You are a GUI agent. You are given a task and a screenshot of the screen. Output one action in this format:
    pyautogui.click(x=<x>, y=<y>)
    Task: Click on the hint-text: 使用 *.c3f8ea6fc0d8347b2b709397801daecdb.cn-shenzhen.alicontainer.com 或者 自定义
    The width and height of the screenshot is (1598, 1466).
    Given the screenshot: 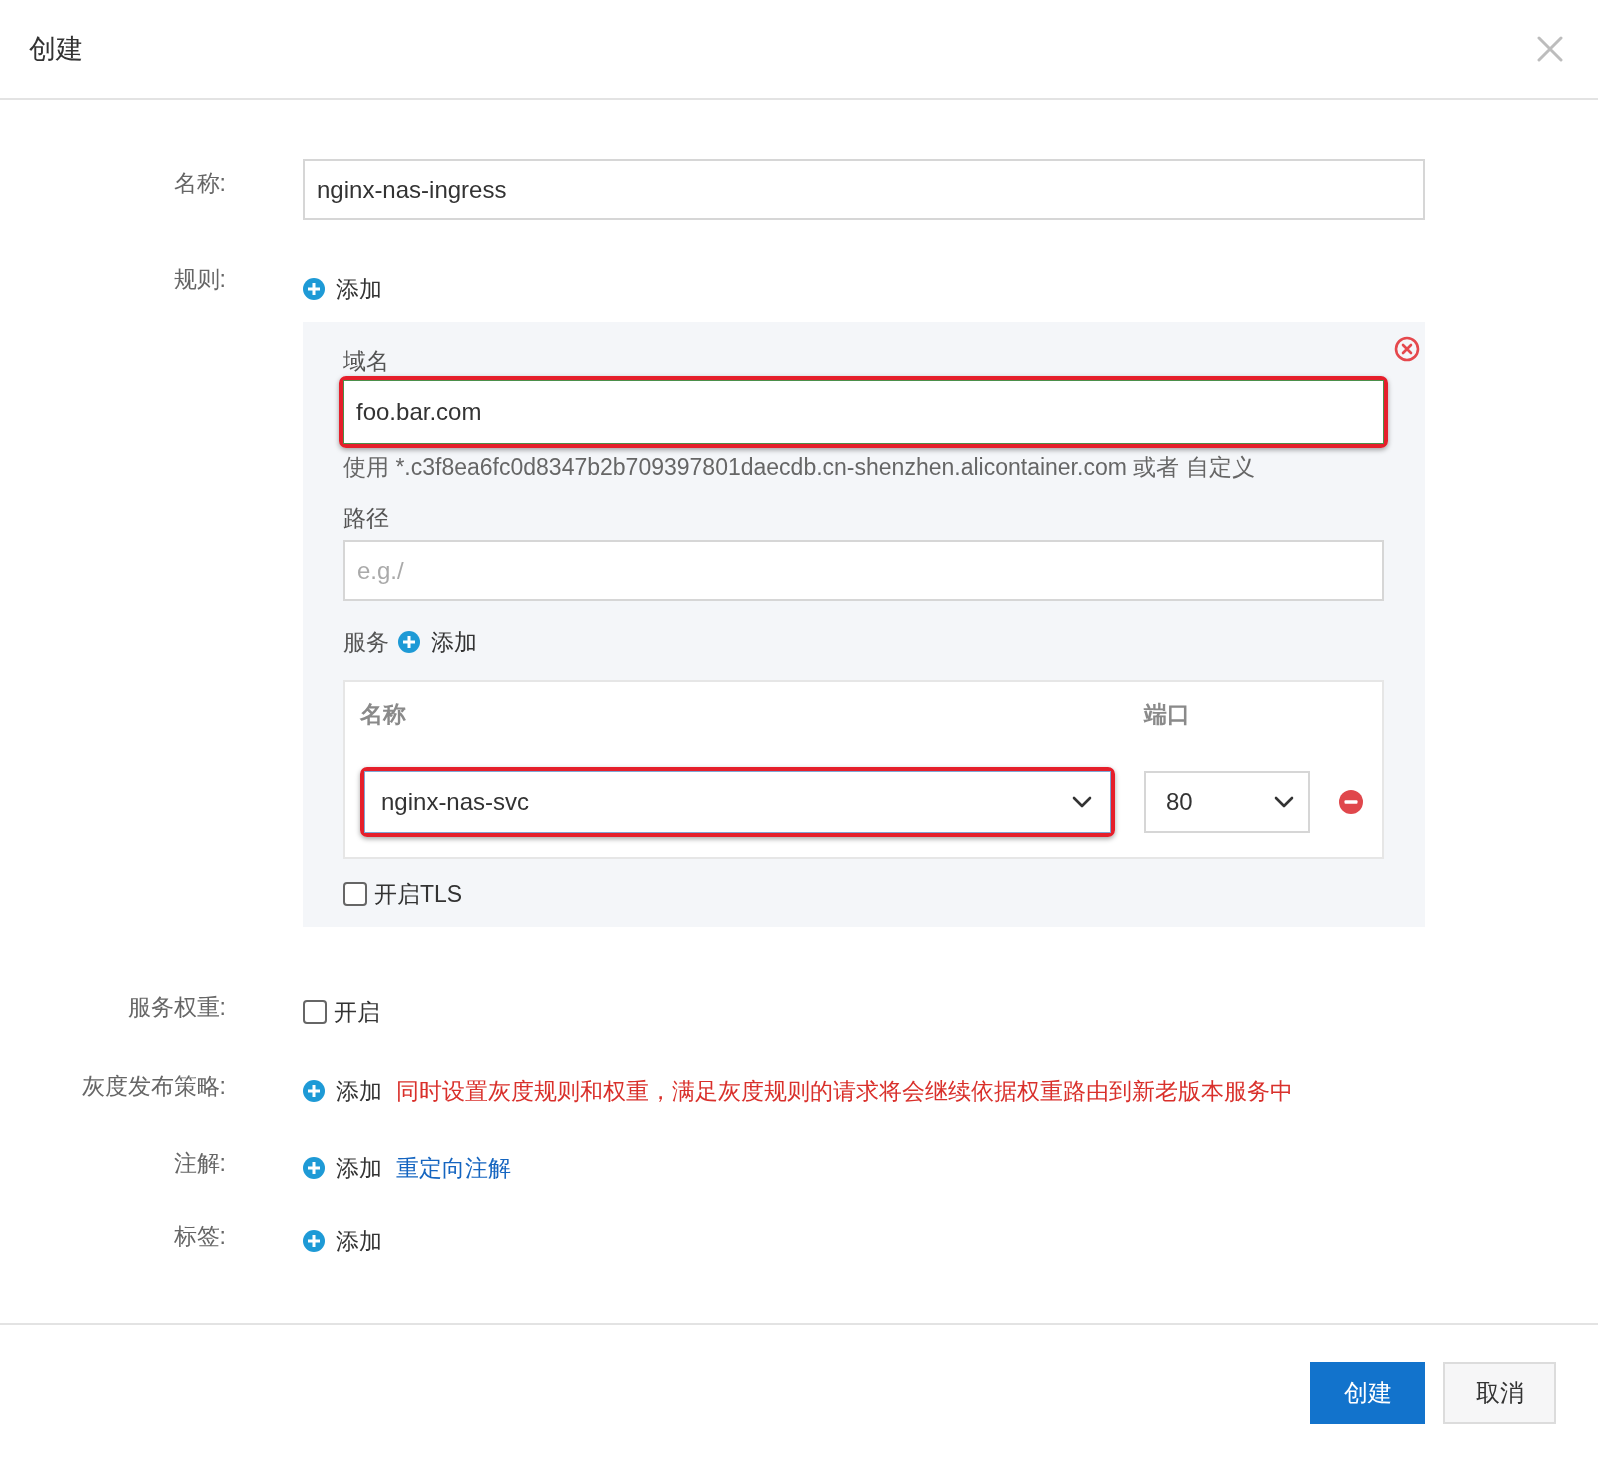 What is the action you would take?
    pyautogui.click(x=799, y=467)
    